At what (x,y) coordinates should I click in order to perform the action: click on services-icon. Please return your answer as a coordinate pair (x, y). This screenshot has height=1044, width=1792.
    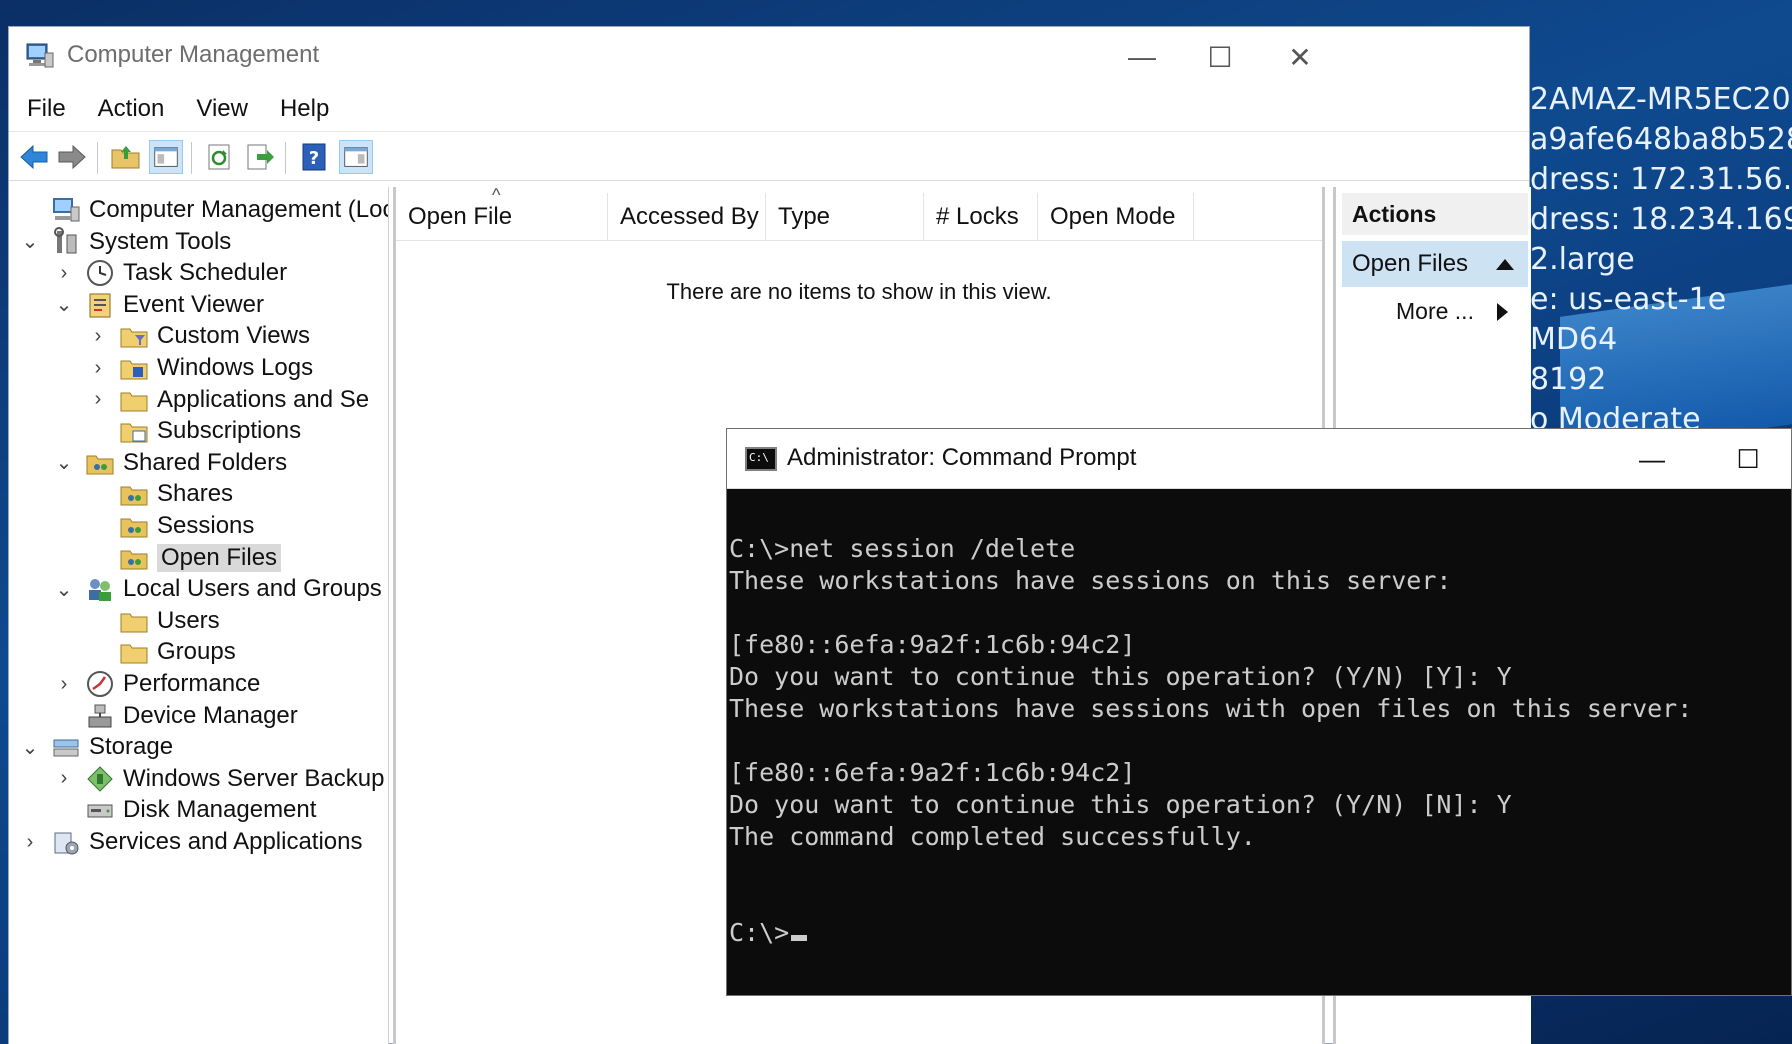
    Looking at the image, I should click on (66, 843).